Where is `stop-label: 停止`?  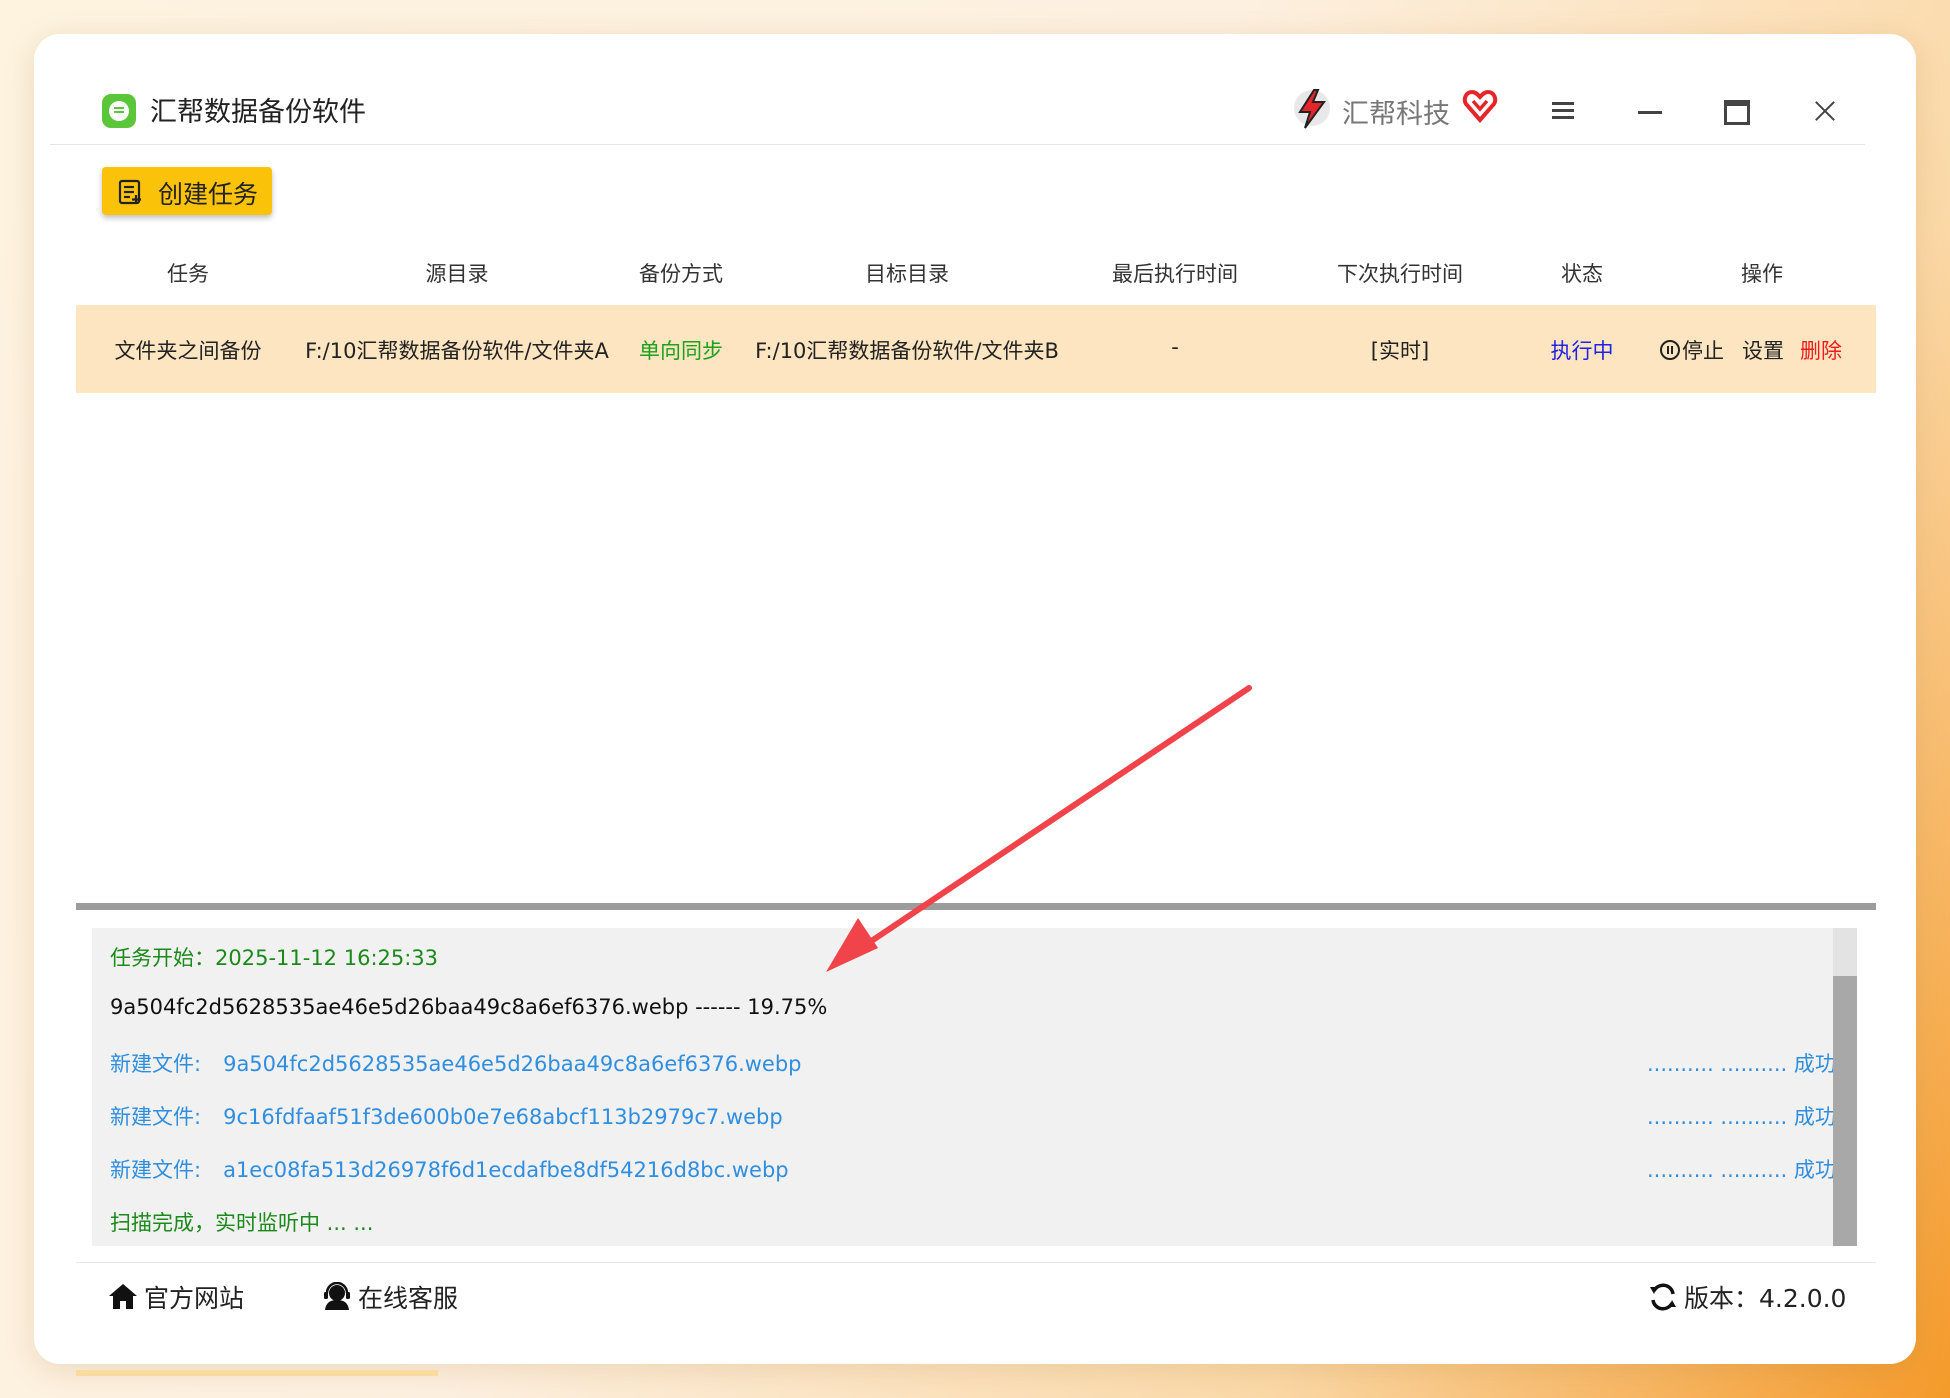
stop-label: 停止 is located at coordinates (1703, 351).